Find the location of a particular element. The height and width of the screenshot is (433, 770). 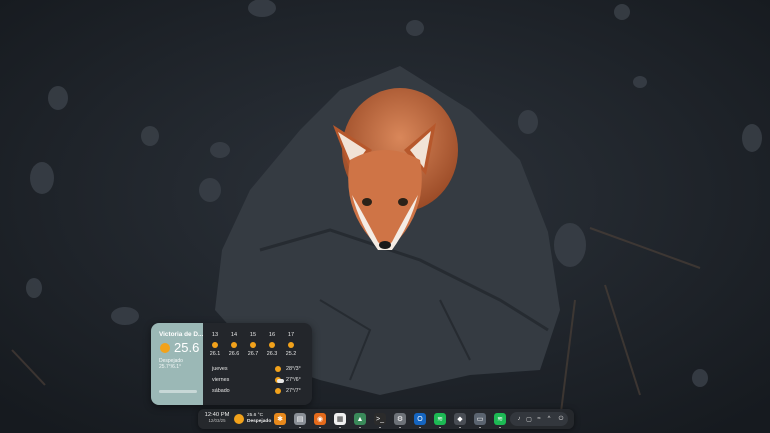

day-name: viernes is located at coordinates (221, 380).